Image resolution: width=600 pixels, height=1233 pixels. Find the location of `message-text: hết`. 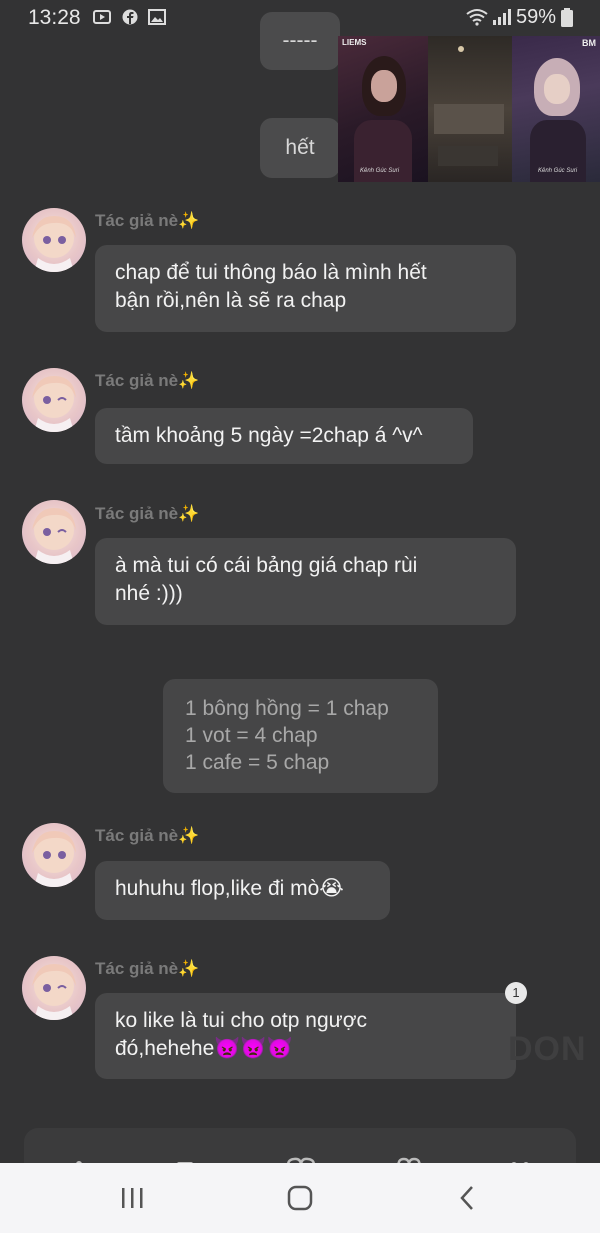

message-text: hết is located at coordinates (300, 147).